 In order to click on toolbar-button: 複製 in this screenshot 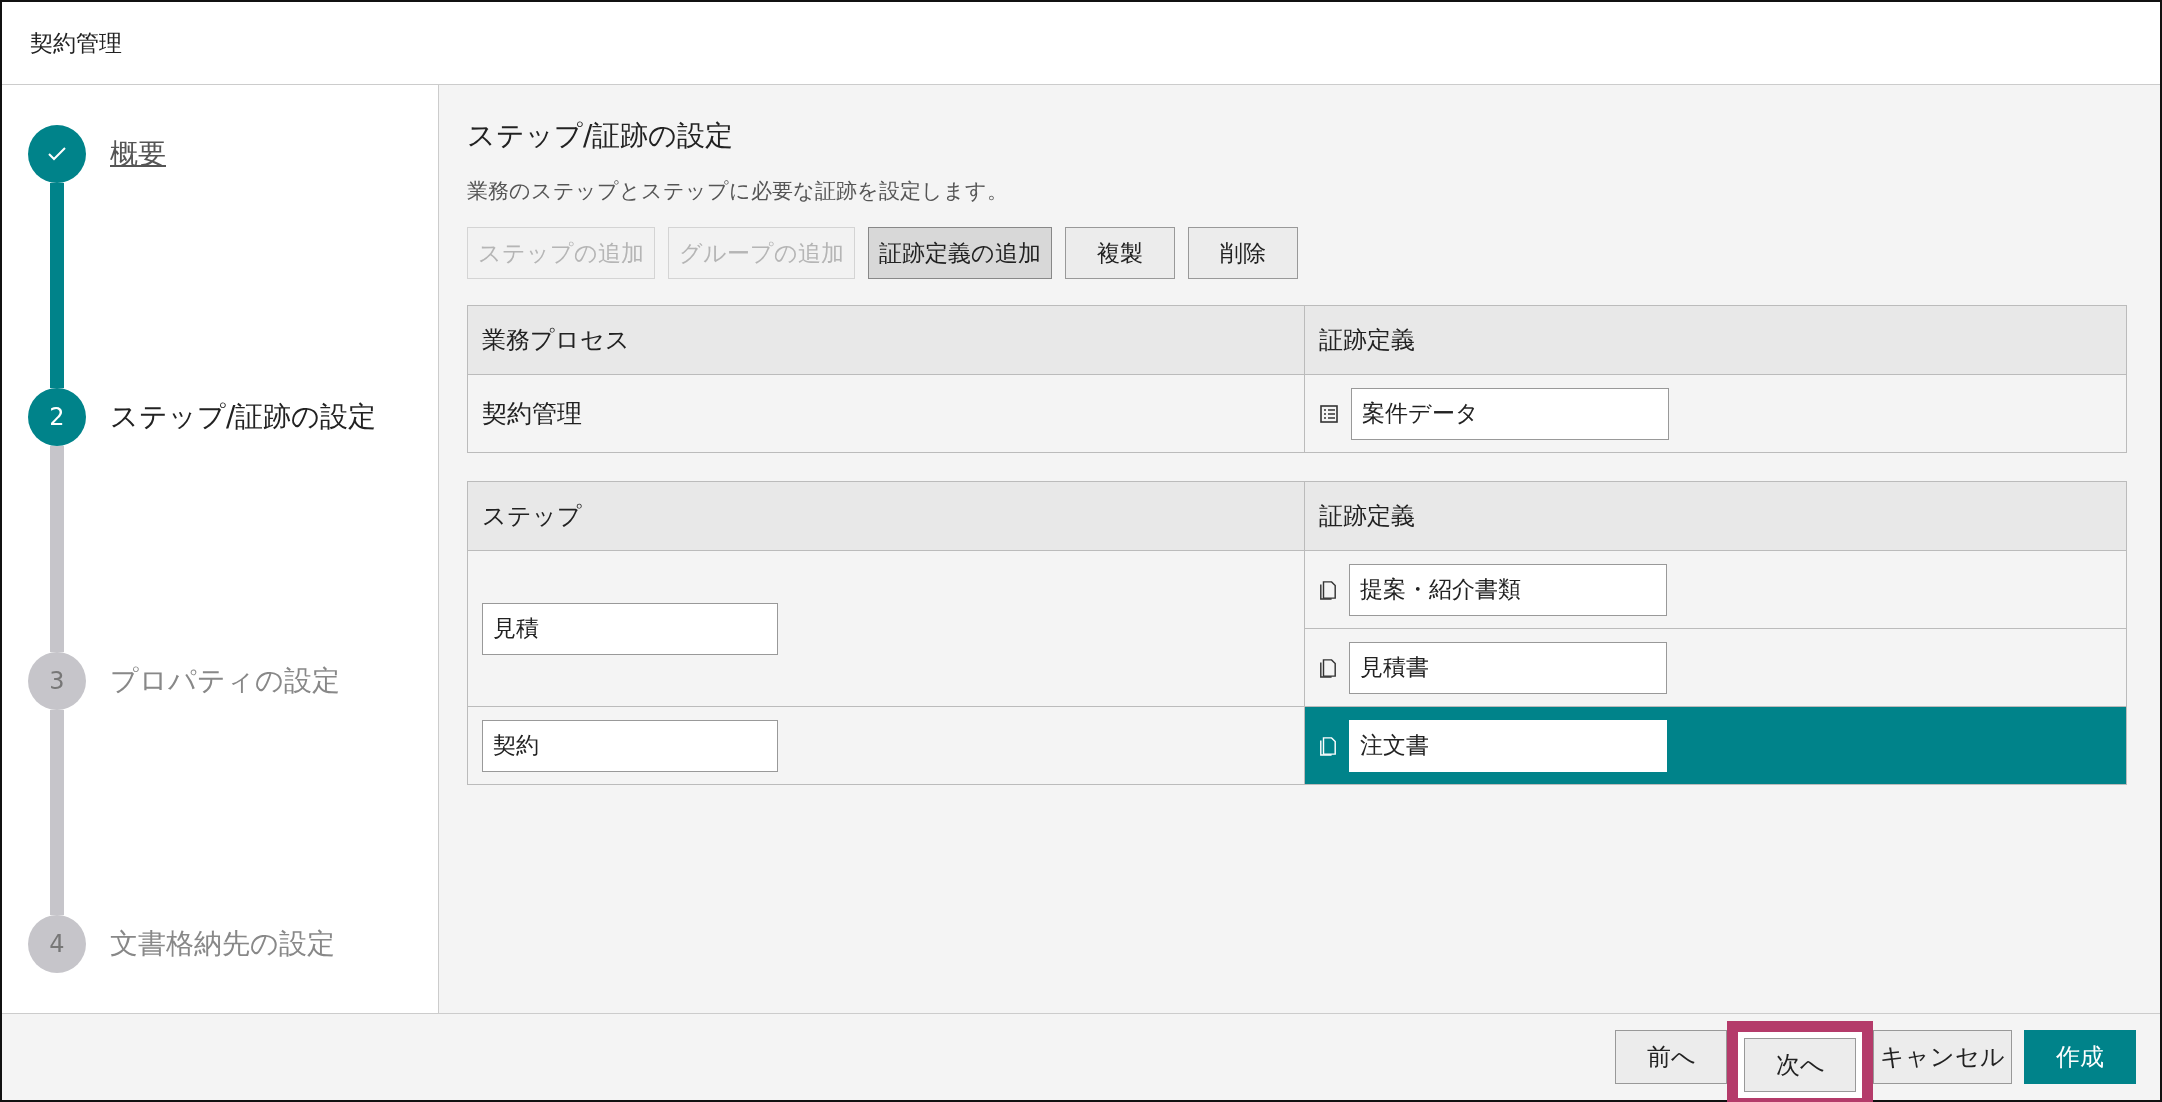, I will do `click(1120, 253)`.